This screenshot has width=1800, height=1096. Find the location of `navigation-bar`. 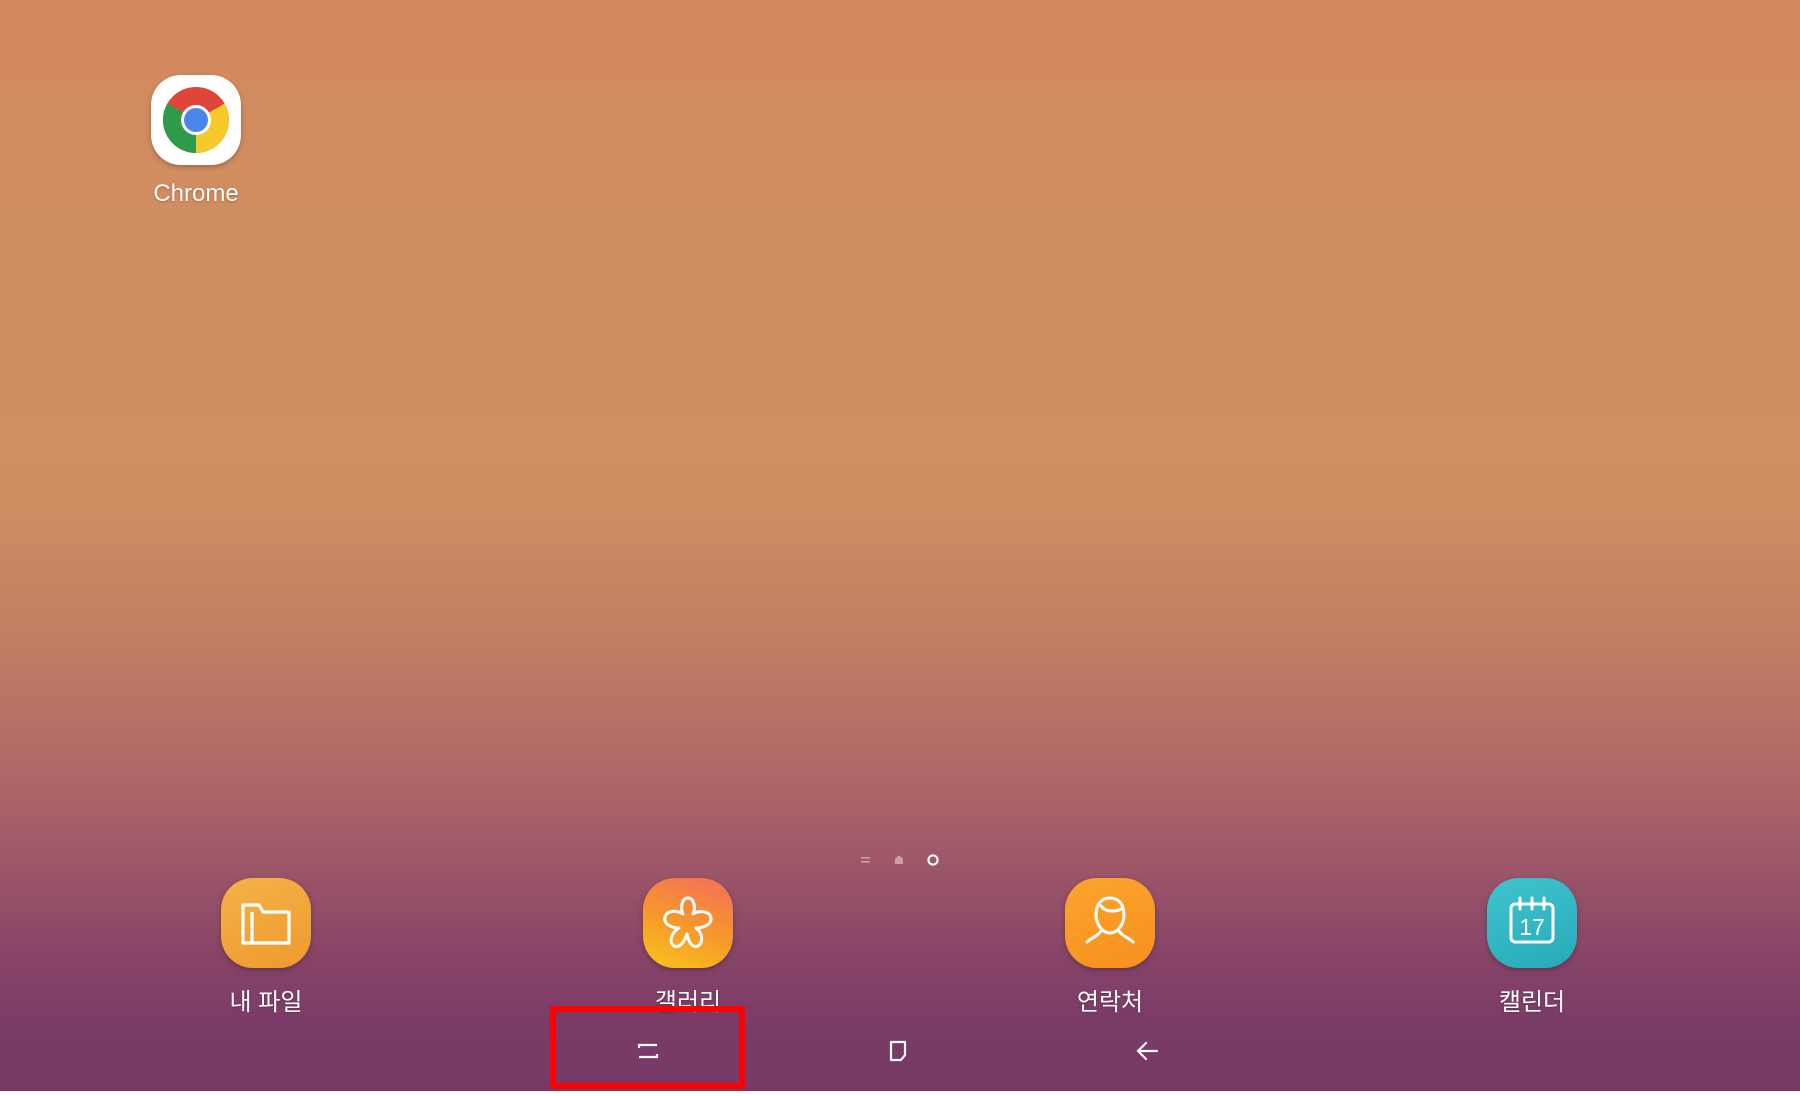

navigation-bar is located at coordinates (900, 1051).